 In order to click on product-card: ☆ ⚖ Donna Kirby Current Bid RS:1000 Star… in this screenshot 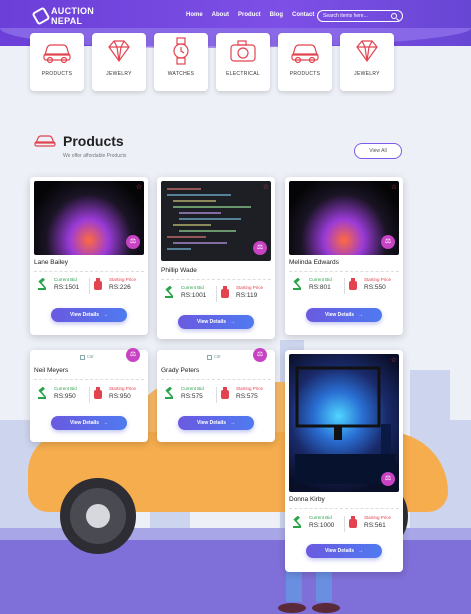, I will do `click(344, 461)`.